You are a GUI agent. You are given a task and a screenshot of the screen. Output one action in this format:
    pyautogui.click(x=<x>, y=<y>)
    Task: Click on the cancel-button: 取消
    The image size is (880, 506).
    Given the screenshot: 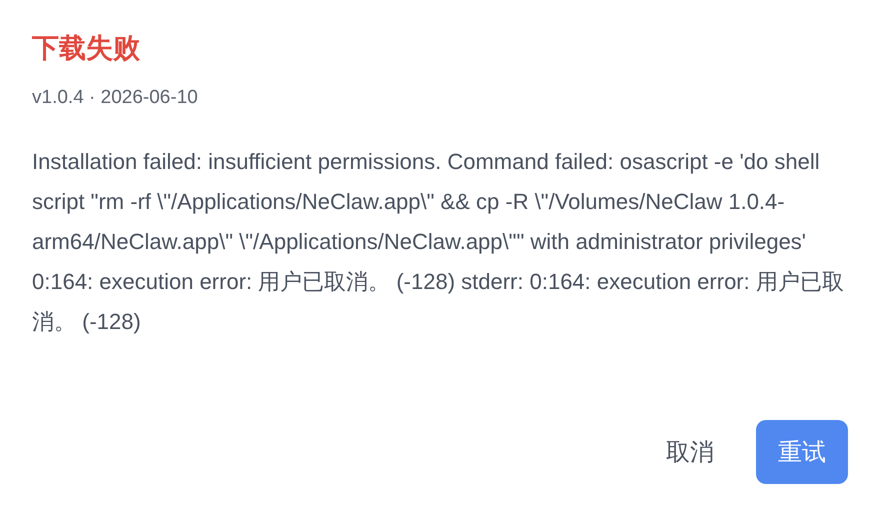 What is the action you would take?
    pyautogui.click(x=690, y=452)
    